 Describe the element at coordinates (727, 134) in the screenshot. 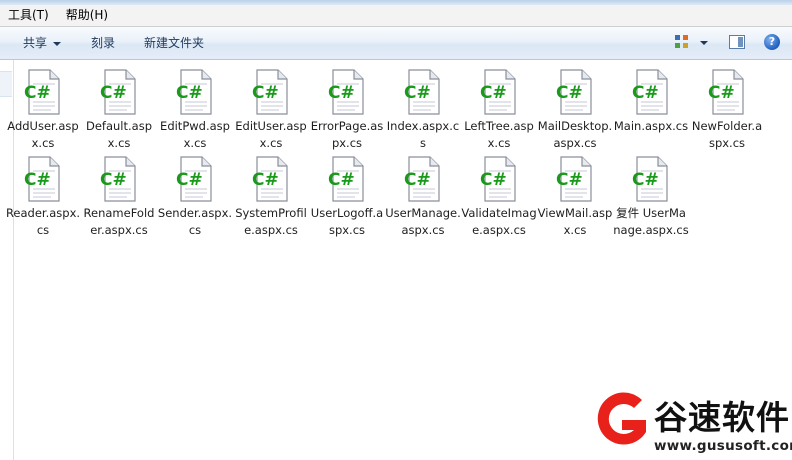

I see `file-name: NewFolder.aspx.cs` at that location.